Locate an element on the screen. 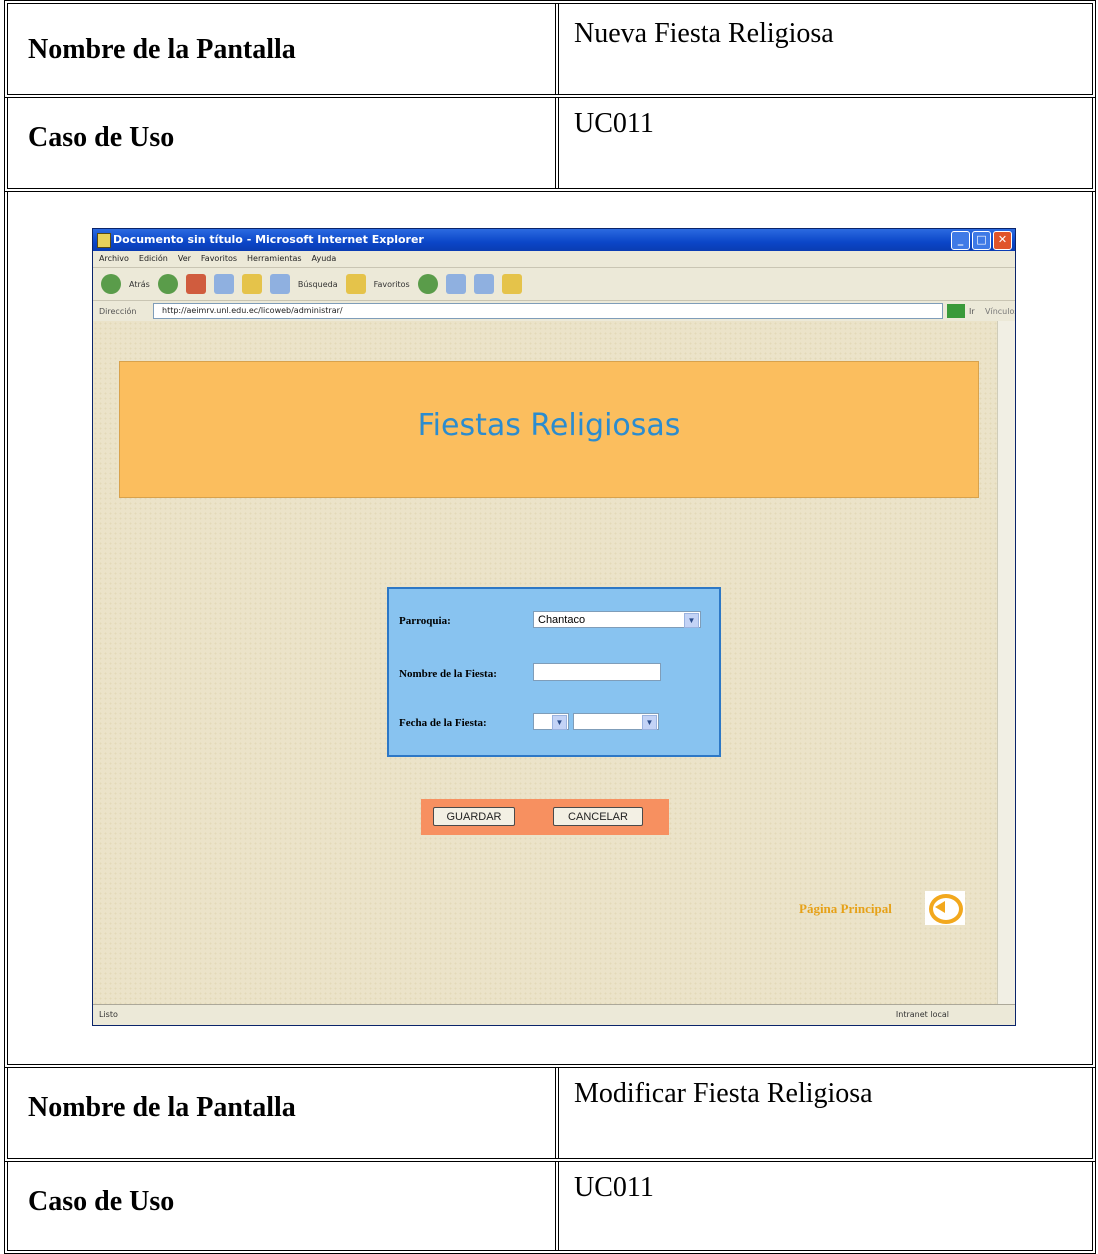 This screenshot has width=1098, height=1254. nombre-input is located at coordinates (597, 672).